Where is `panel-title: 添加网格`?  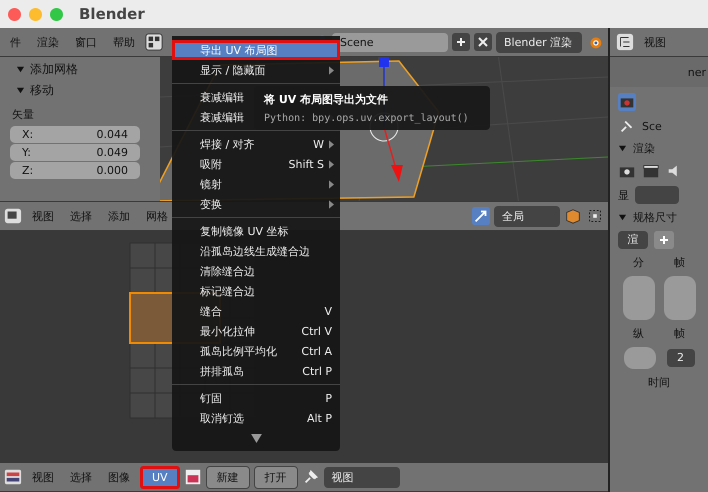
panel-title: 添加网格 is located at coordinates (54, 69).